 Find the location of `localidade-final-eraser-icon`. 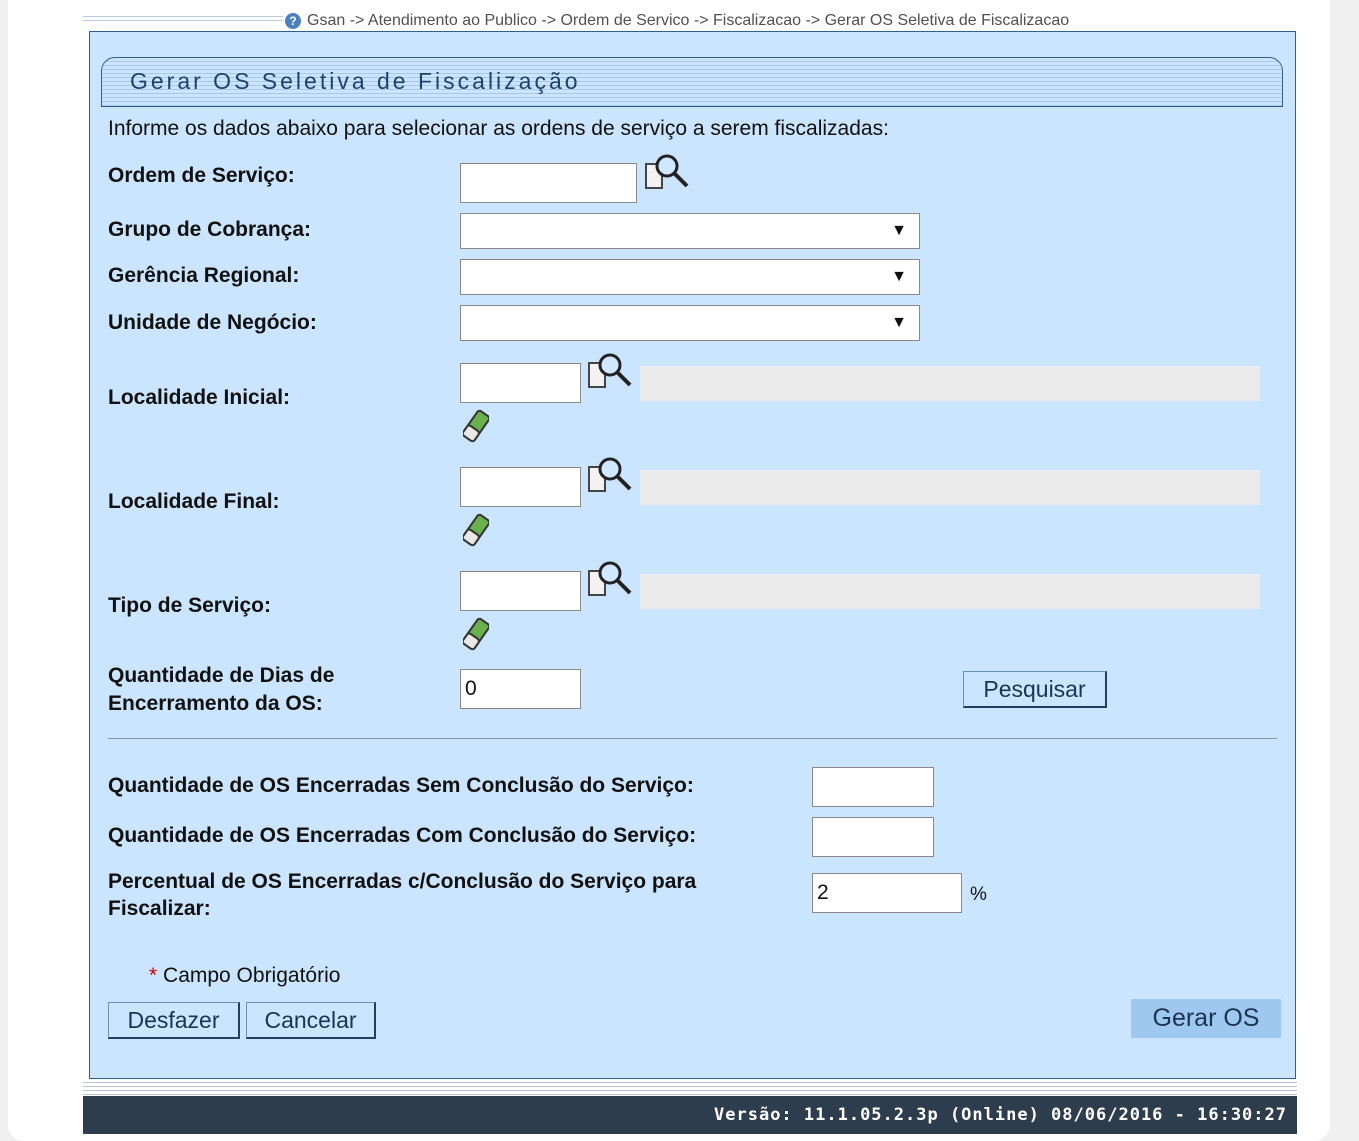

localidade-final-eraser-icon is located at coordinates (476, 530).